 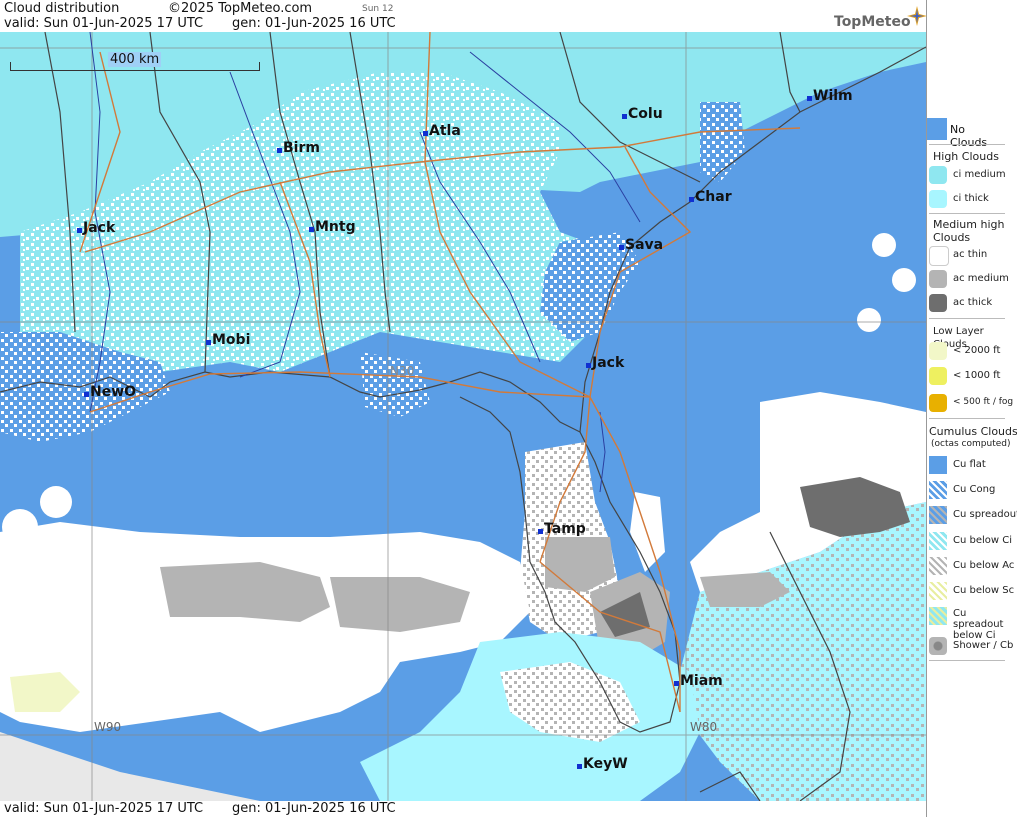 I want to click on city-label-birm: Birm, so click(x=301, y=148).